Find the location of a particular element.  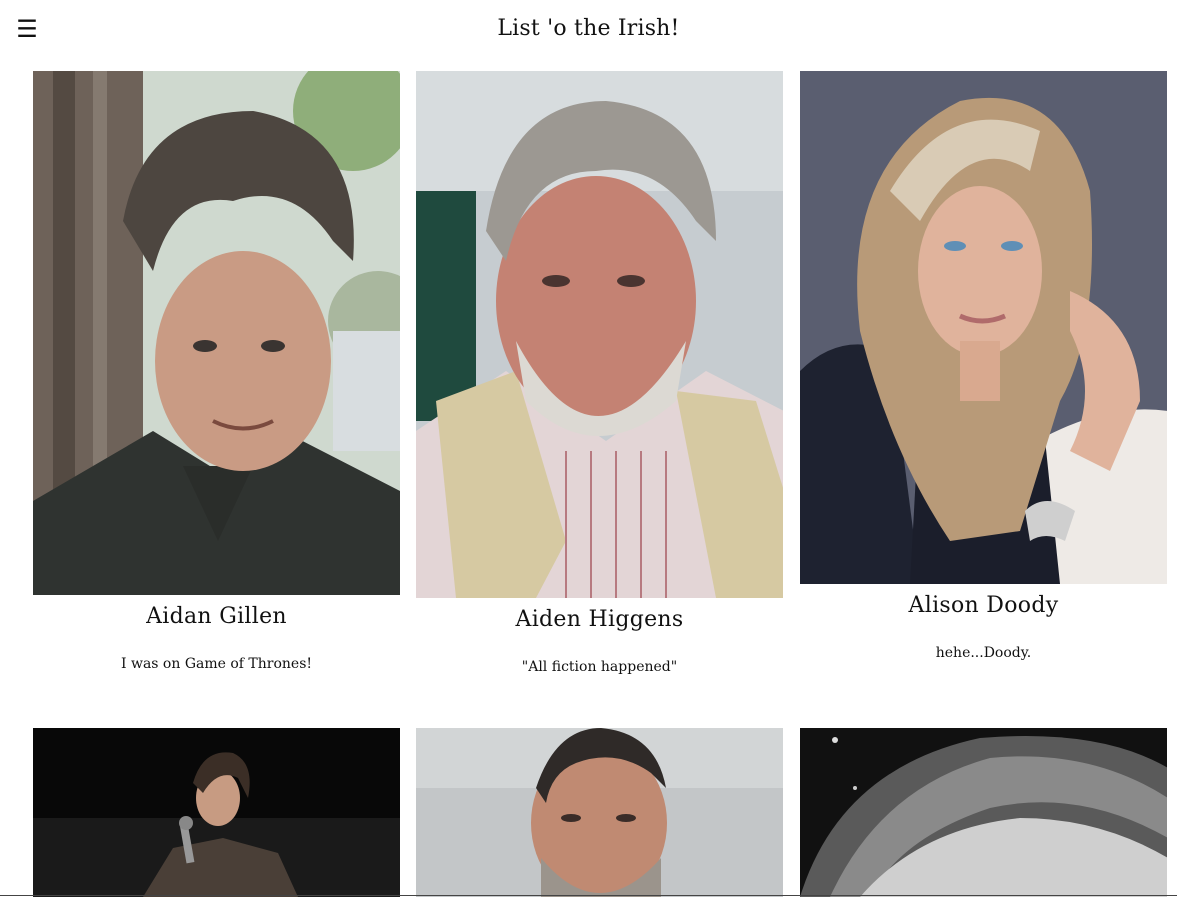

person-name: Alison Doody is located at coordinates (983, 605).